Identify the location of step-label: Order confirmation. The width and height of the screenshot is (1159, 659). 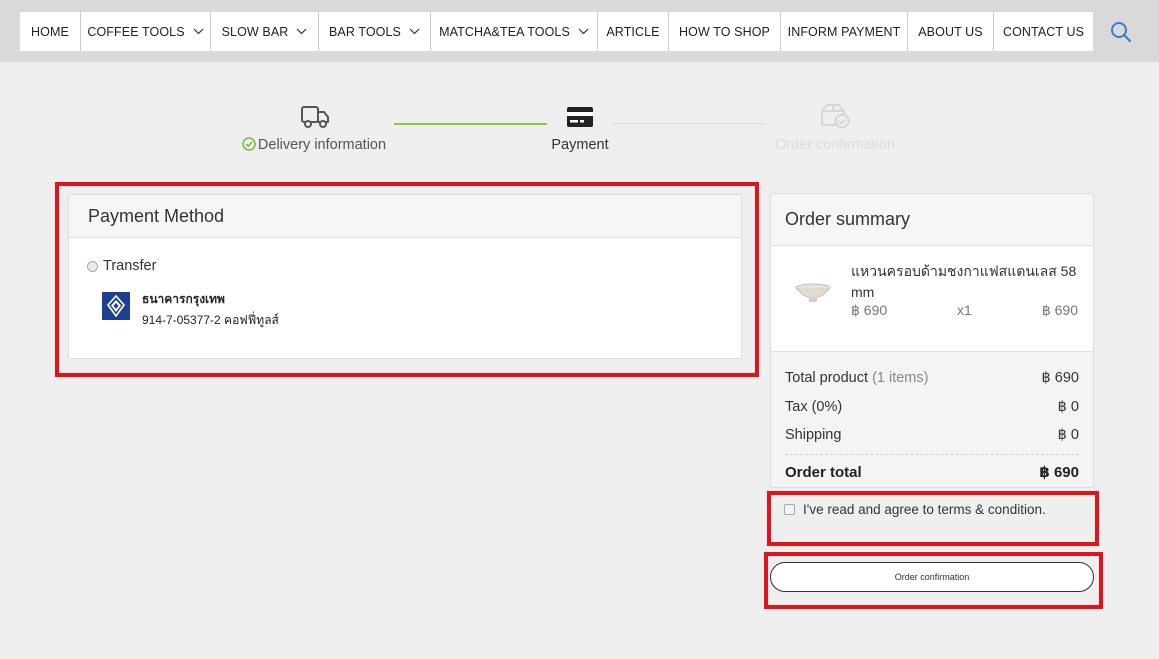
(835, 145).